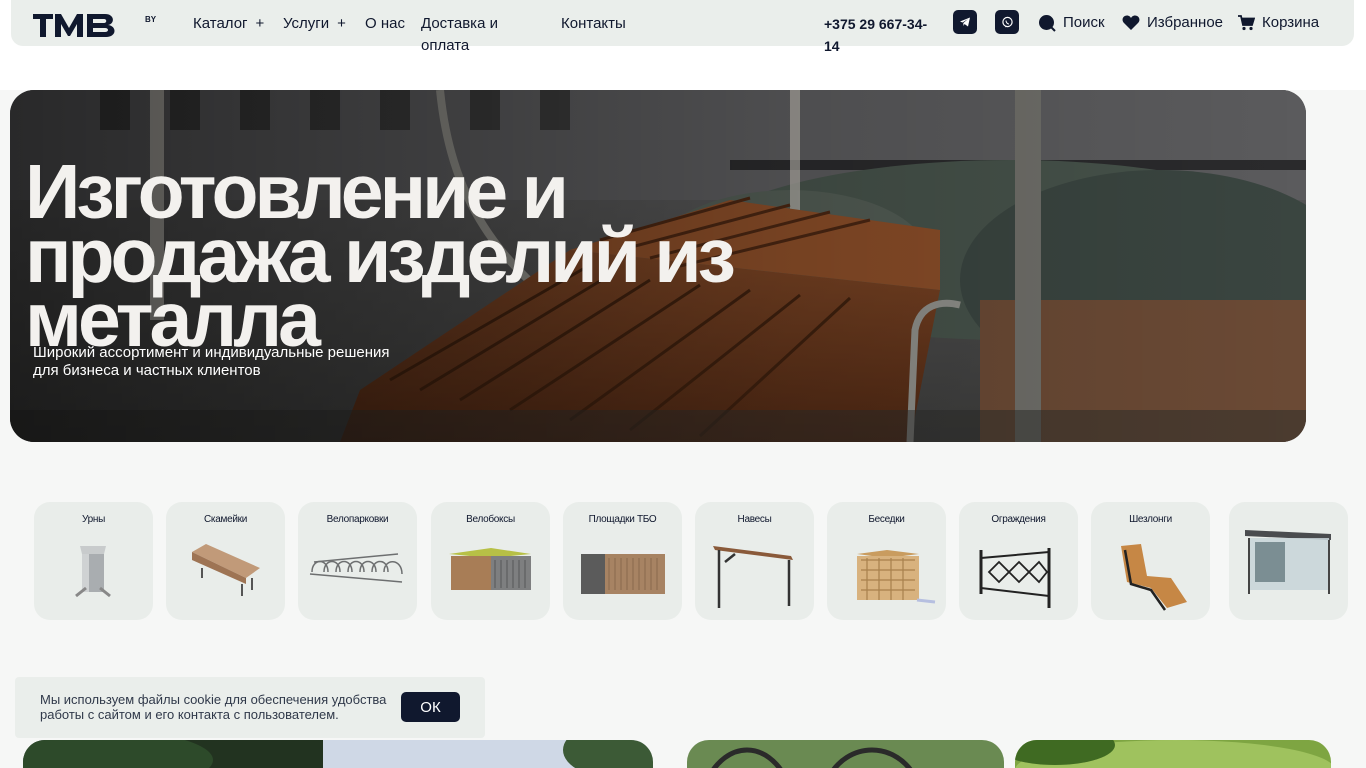 This screenshot has width=1366, height=768. What do you see at coordinates (879, 35) in the screenshot?
I see `phone-link: +375 29 667-34-14` at bounding box center [879, 35].